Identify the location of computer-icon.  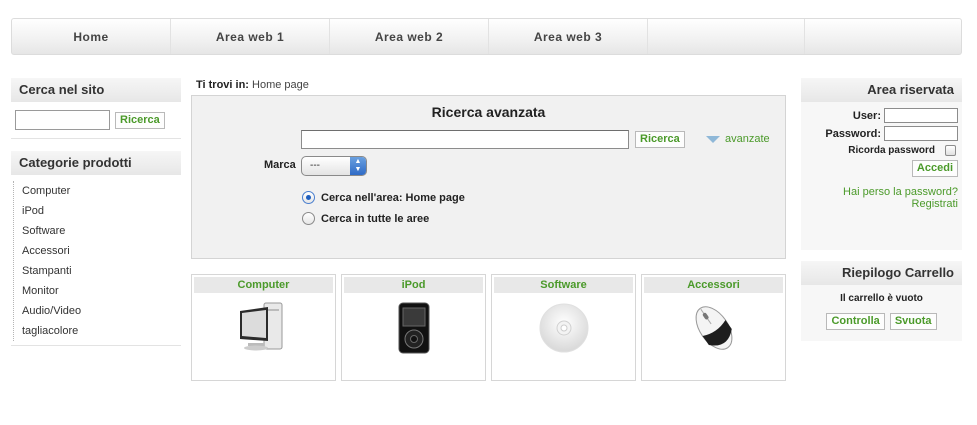
(260, 326).